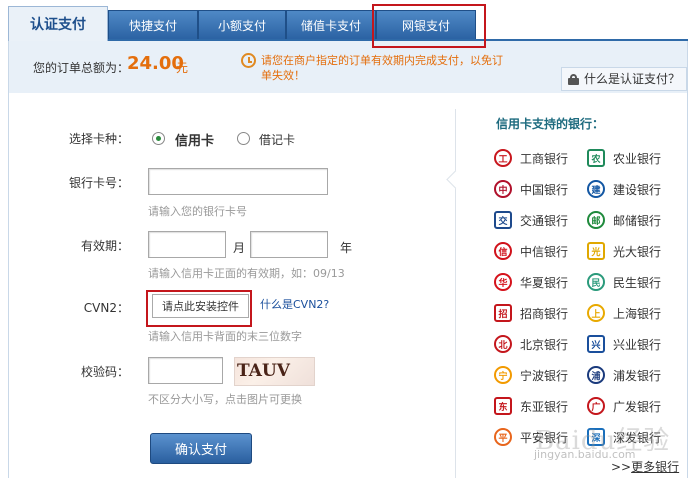 Image resolution: width=694 pixels, height=478 pixels. I want to click on bank-logo-icon: 华, so click(503, 282).